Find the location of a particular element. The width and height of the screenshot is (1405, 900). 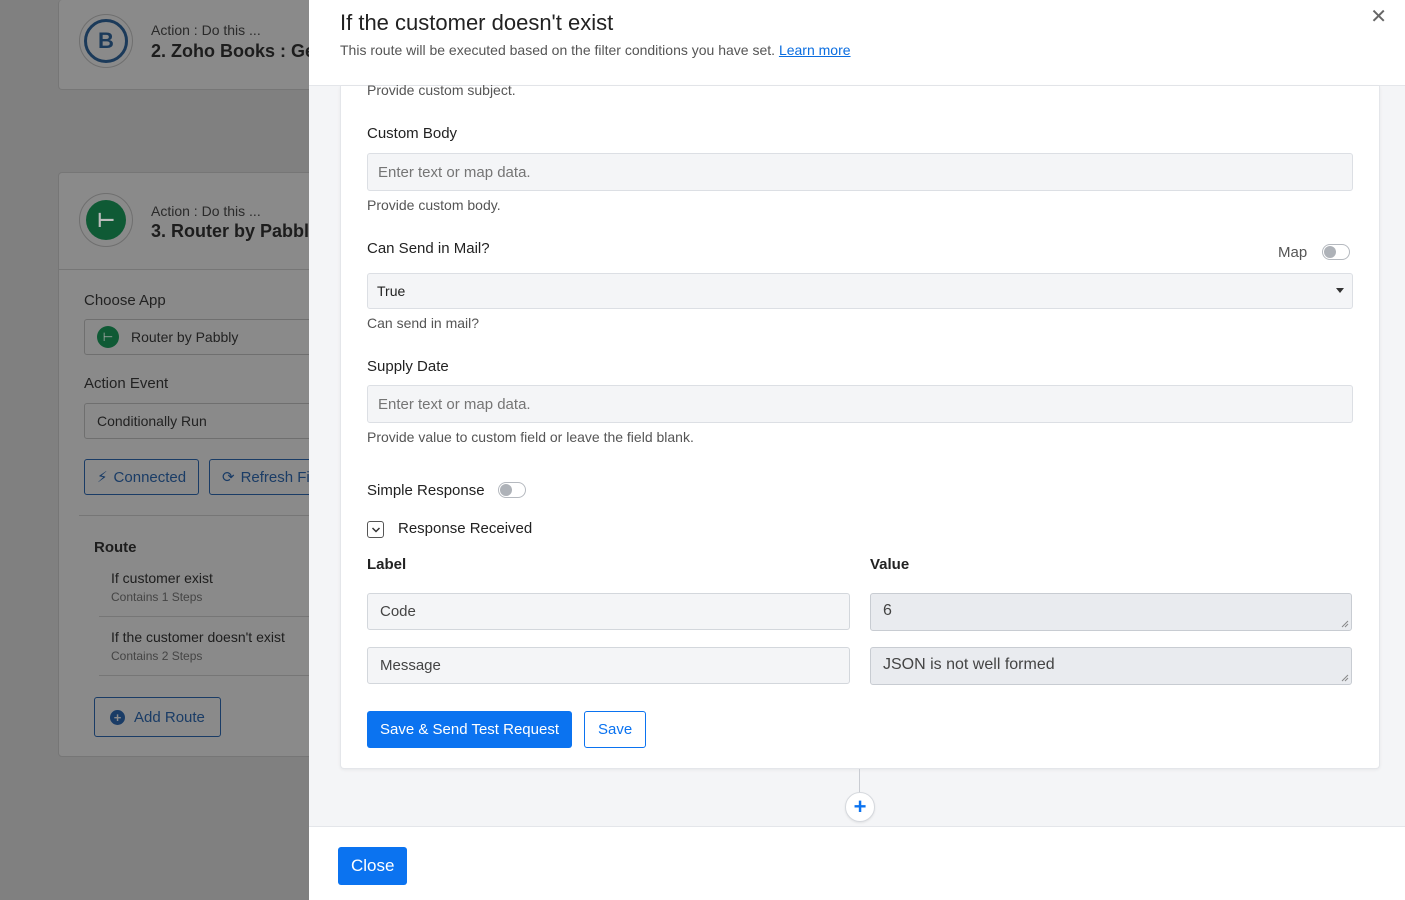

response-received-collapse-toggle is located at coordinates (375, 529).